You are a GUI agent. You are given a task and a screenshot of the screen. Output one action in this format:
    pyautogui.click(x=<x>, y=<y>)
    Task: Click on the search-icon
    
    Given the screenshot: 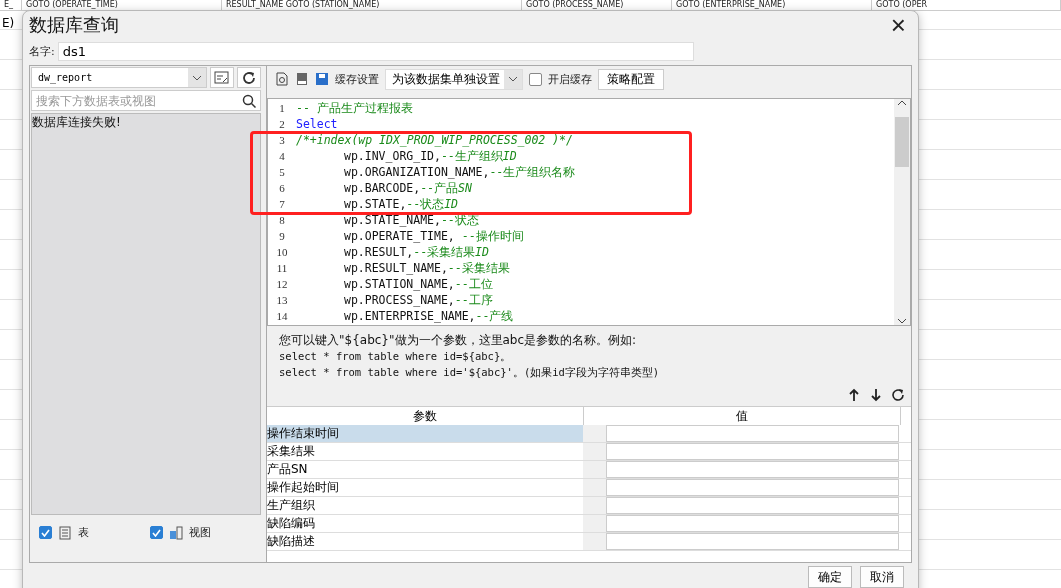 What is the action you would take?
    pyautogui.click(x=249, y=101)
    